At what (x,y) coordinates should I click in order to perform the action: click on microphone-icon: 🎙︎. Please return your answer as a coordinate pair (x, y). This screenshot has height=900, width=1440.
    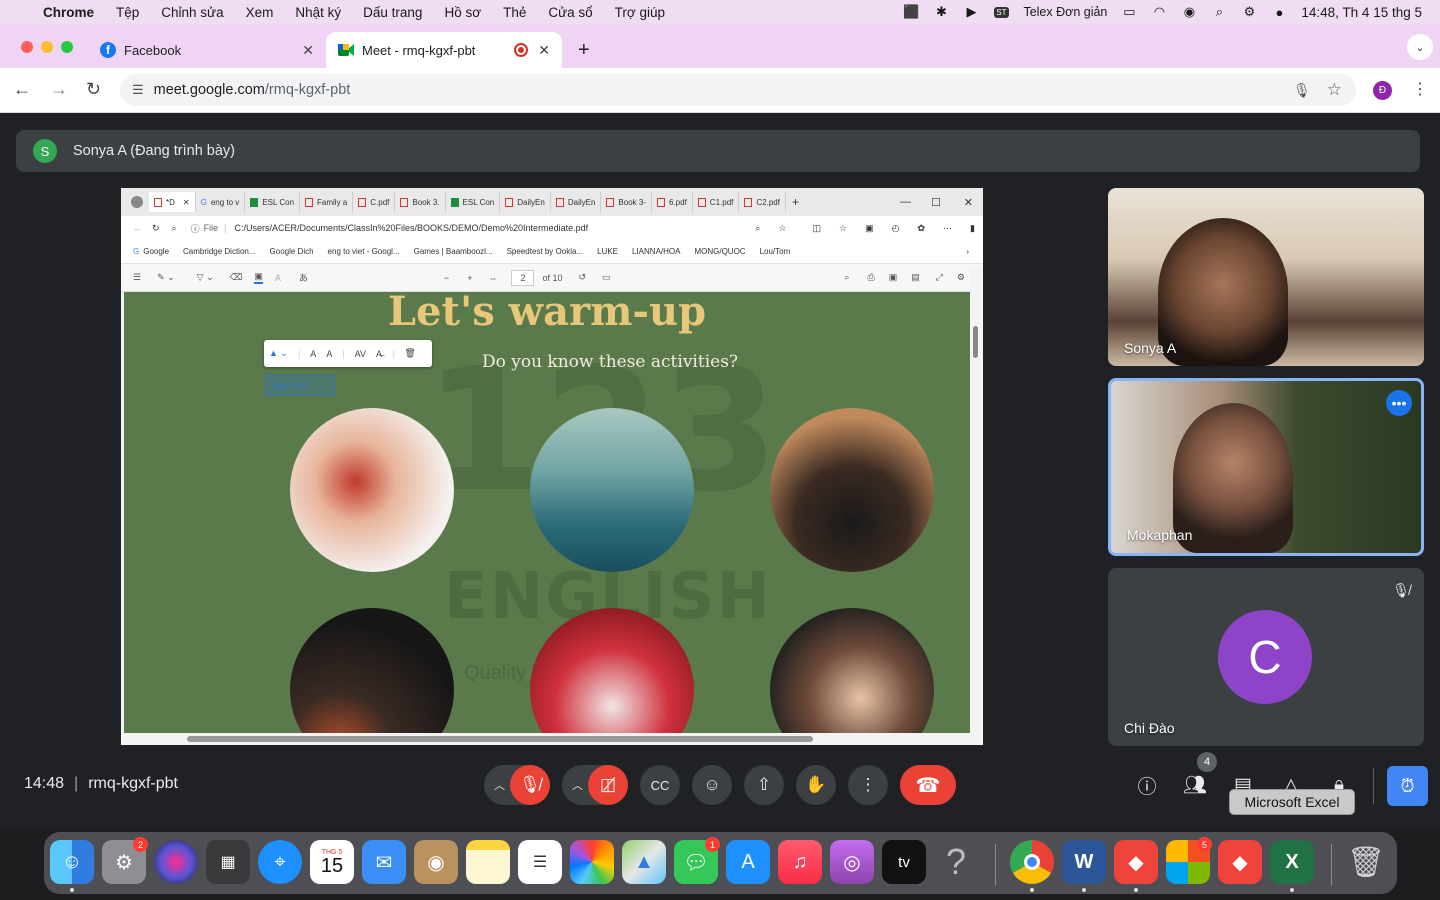
    Looking at the image, I should click on (1302, 90).